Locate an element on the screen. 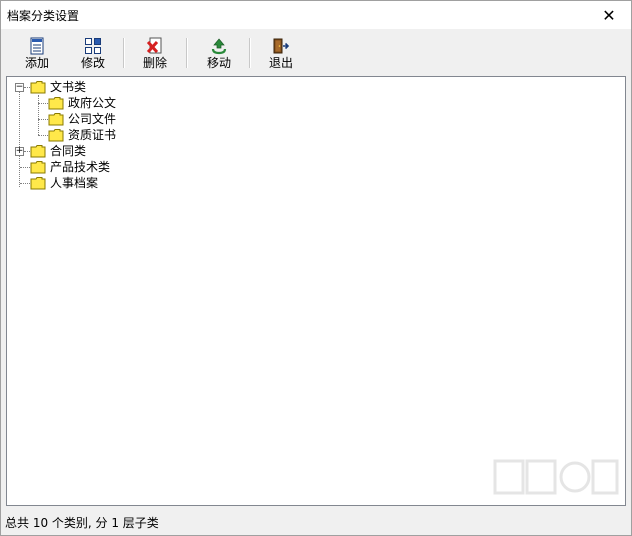  tree-node-label: 政府公文 is located at coordinates (92, 103).